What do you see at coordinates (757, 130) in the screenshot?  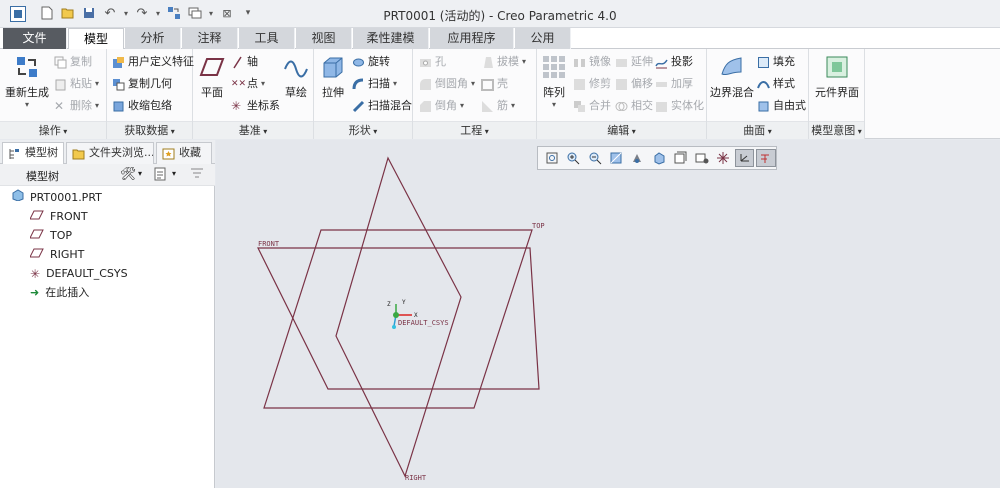 I see `group-surfaces-label: 曲面` at bounding box center [757, 130].